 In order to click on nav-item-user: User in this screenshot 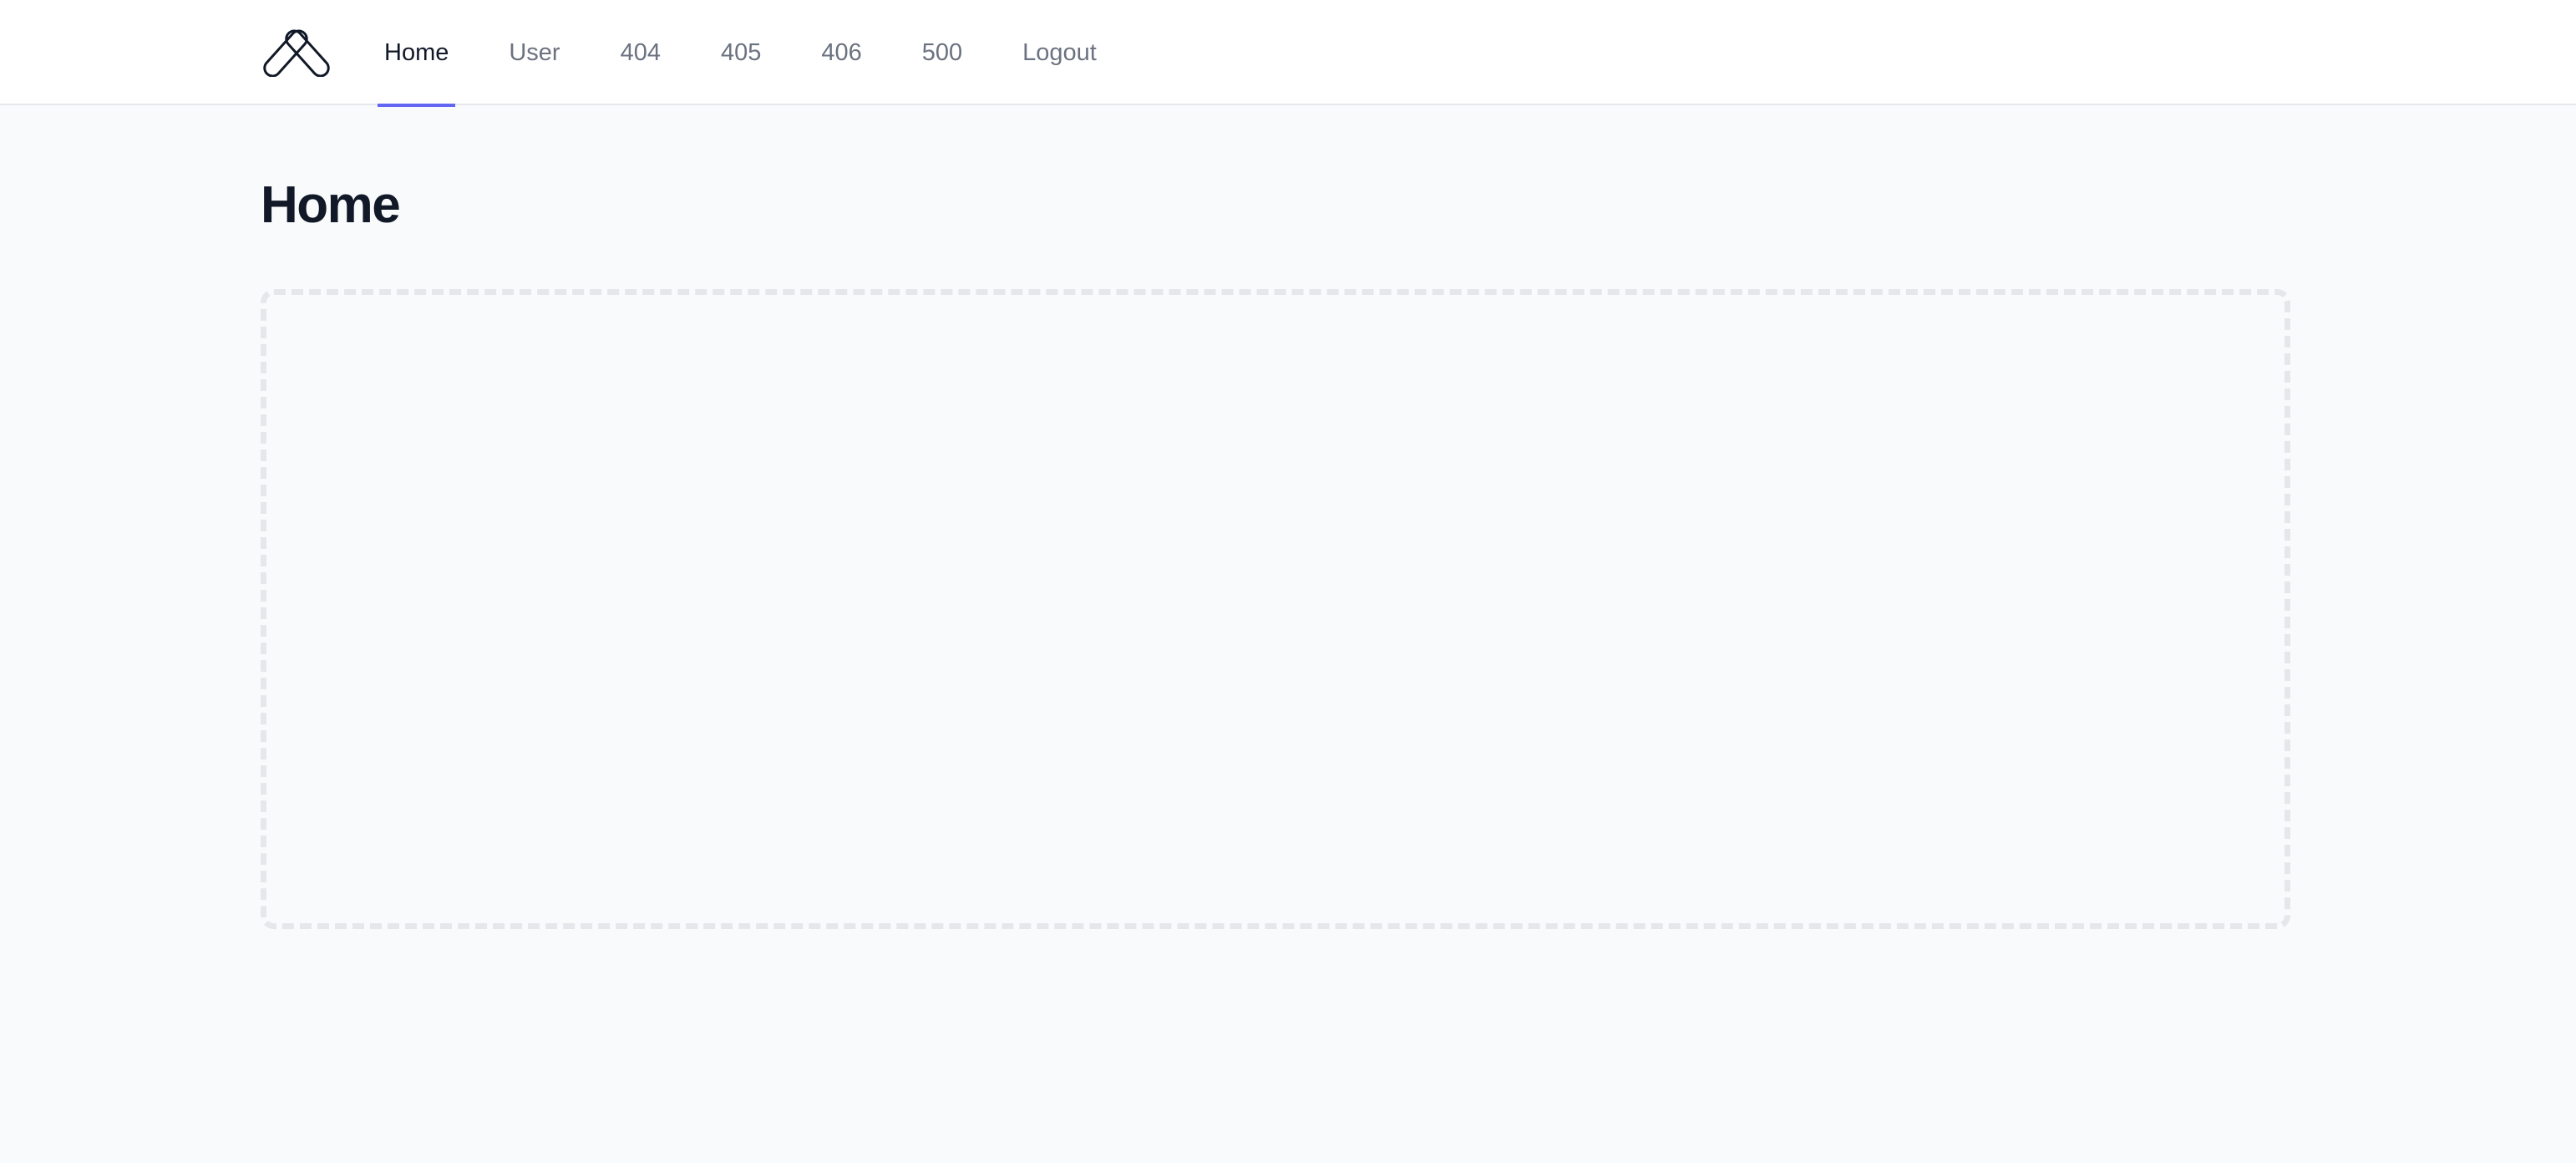, I will do `click(534, 52)`.